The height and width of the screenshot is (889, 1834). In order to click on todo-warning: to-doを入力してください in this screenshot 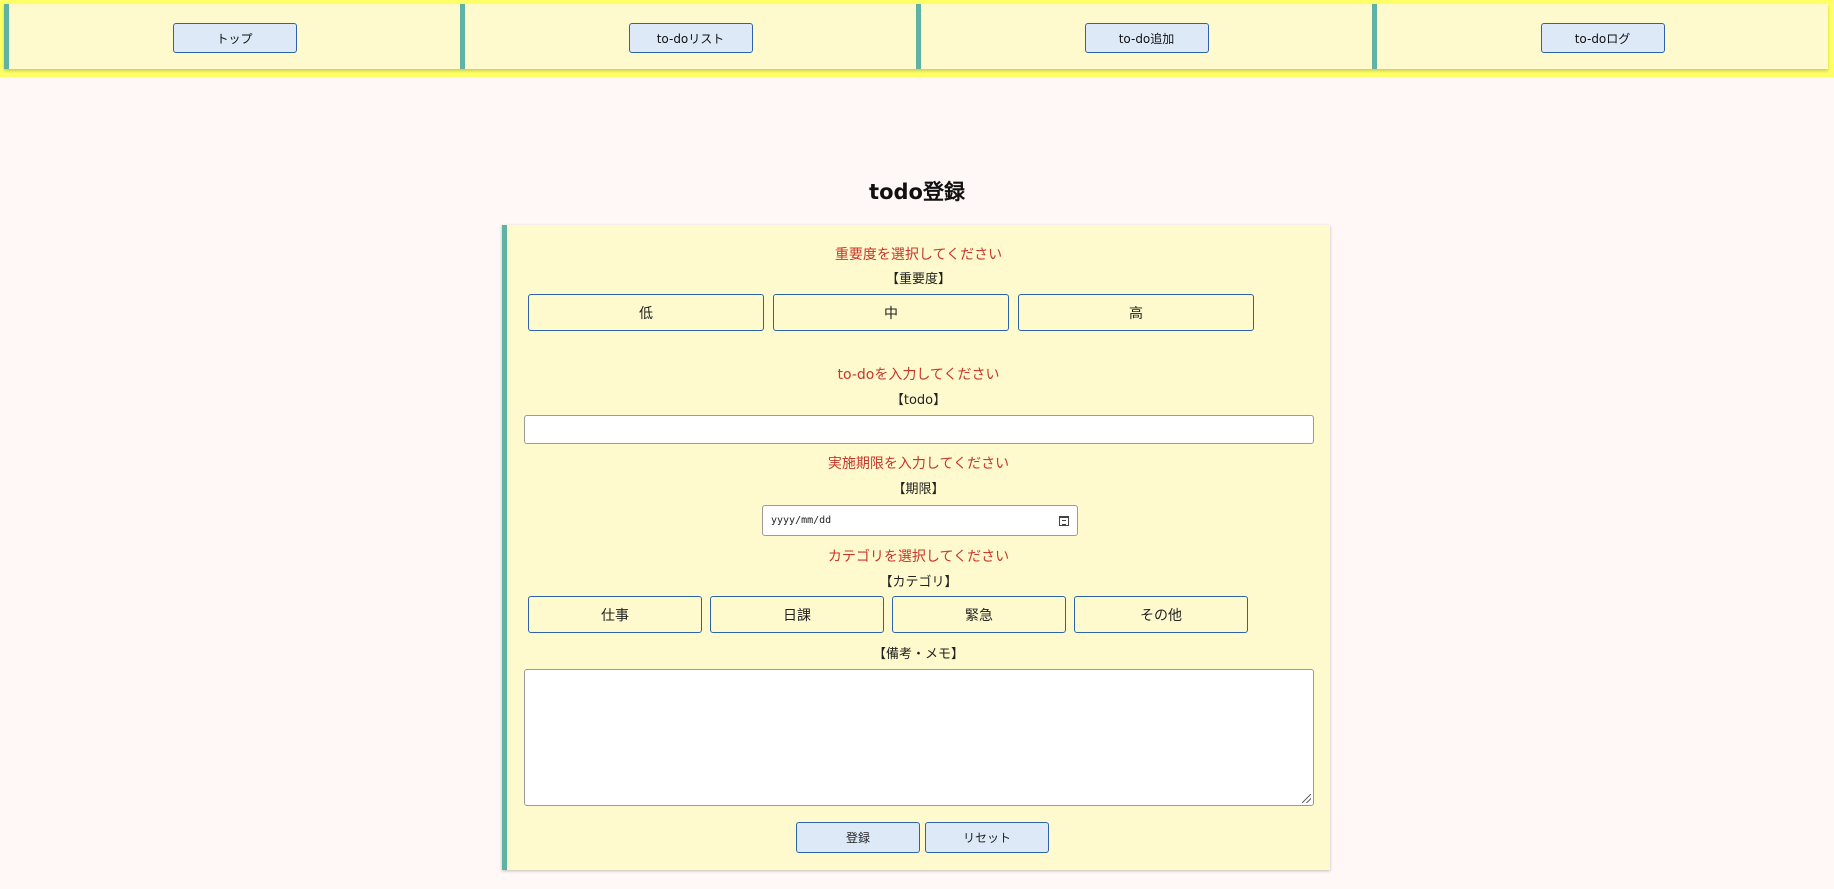, I will do `click(918, 375)`.